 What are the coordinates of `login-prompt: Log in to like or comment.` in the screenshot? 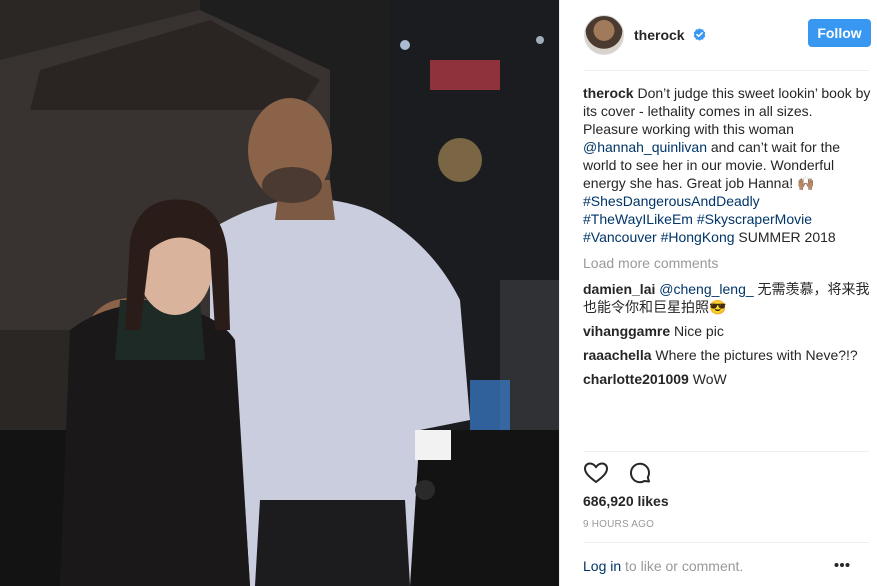 It's located at (663, 566).